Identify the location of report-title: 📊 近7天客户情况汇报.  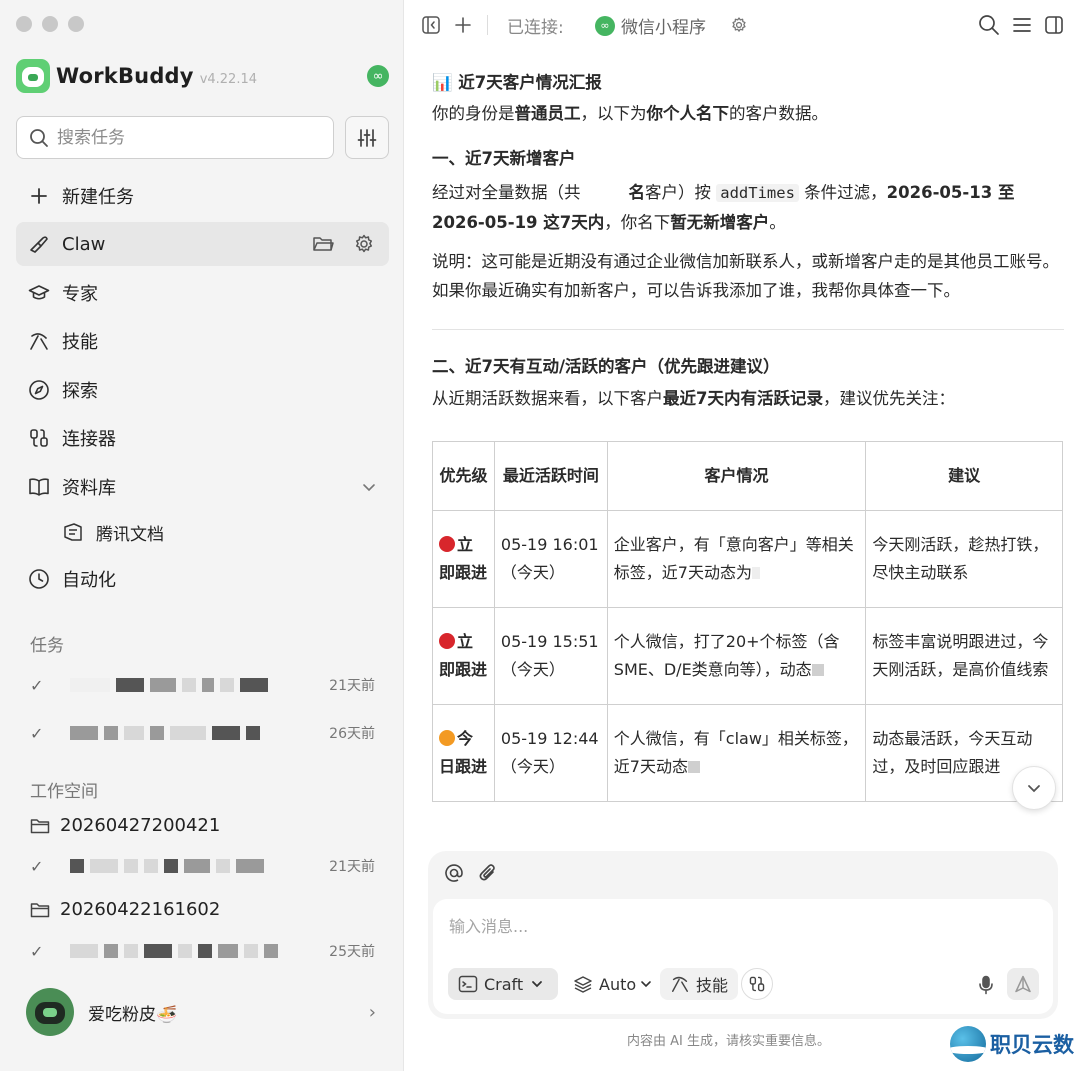
(517, 82).